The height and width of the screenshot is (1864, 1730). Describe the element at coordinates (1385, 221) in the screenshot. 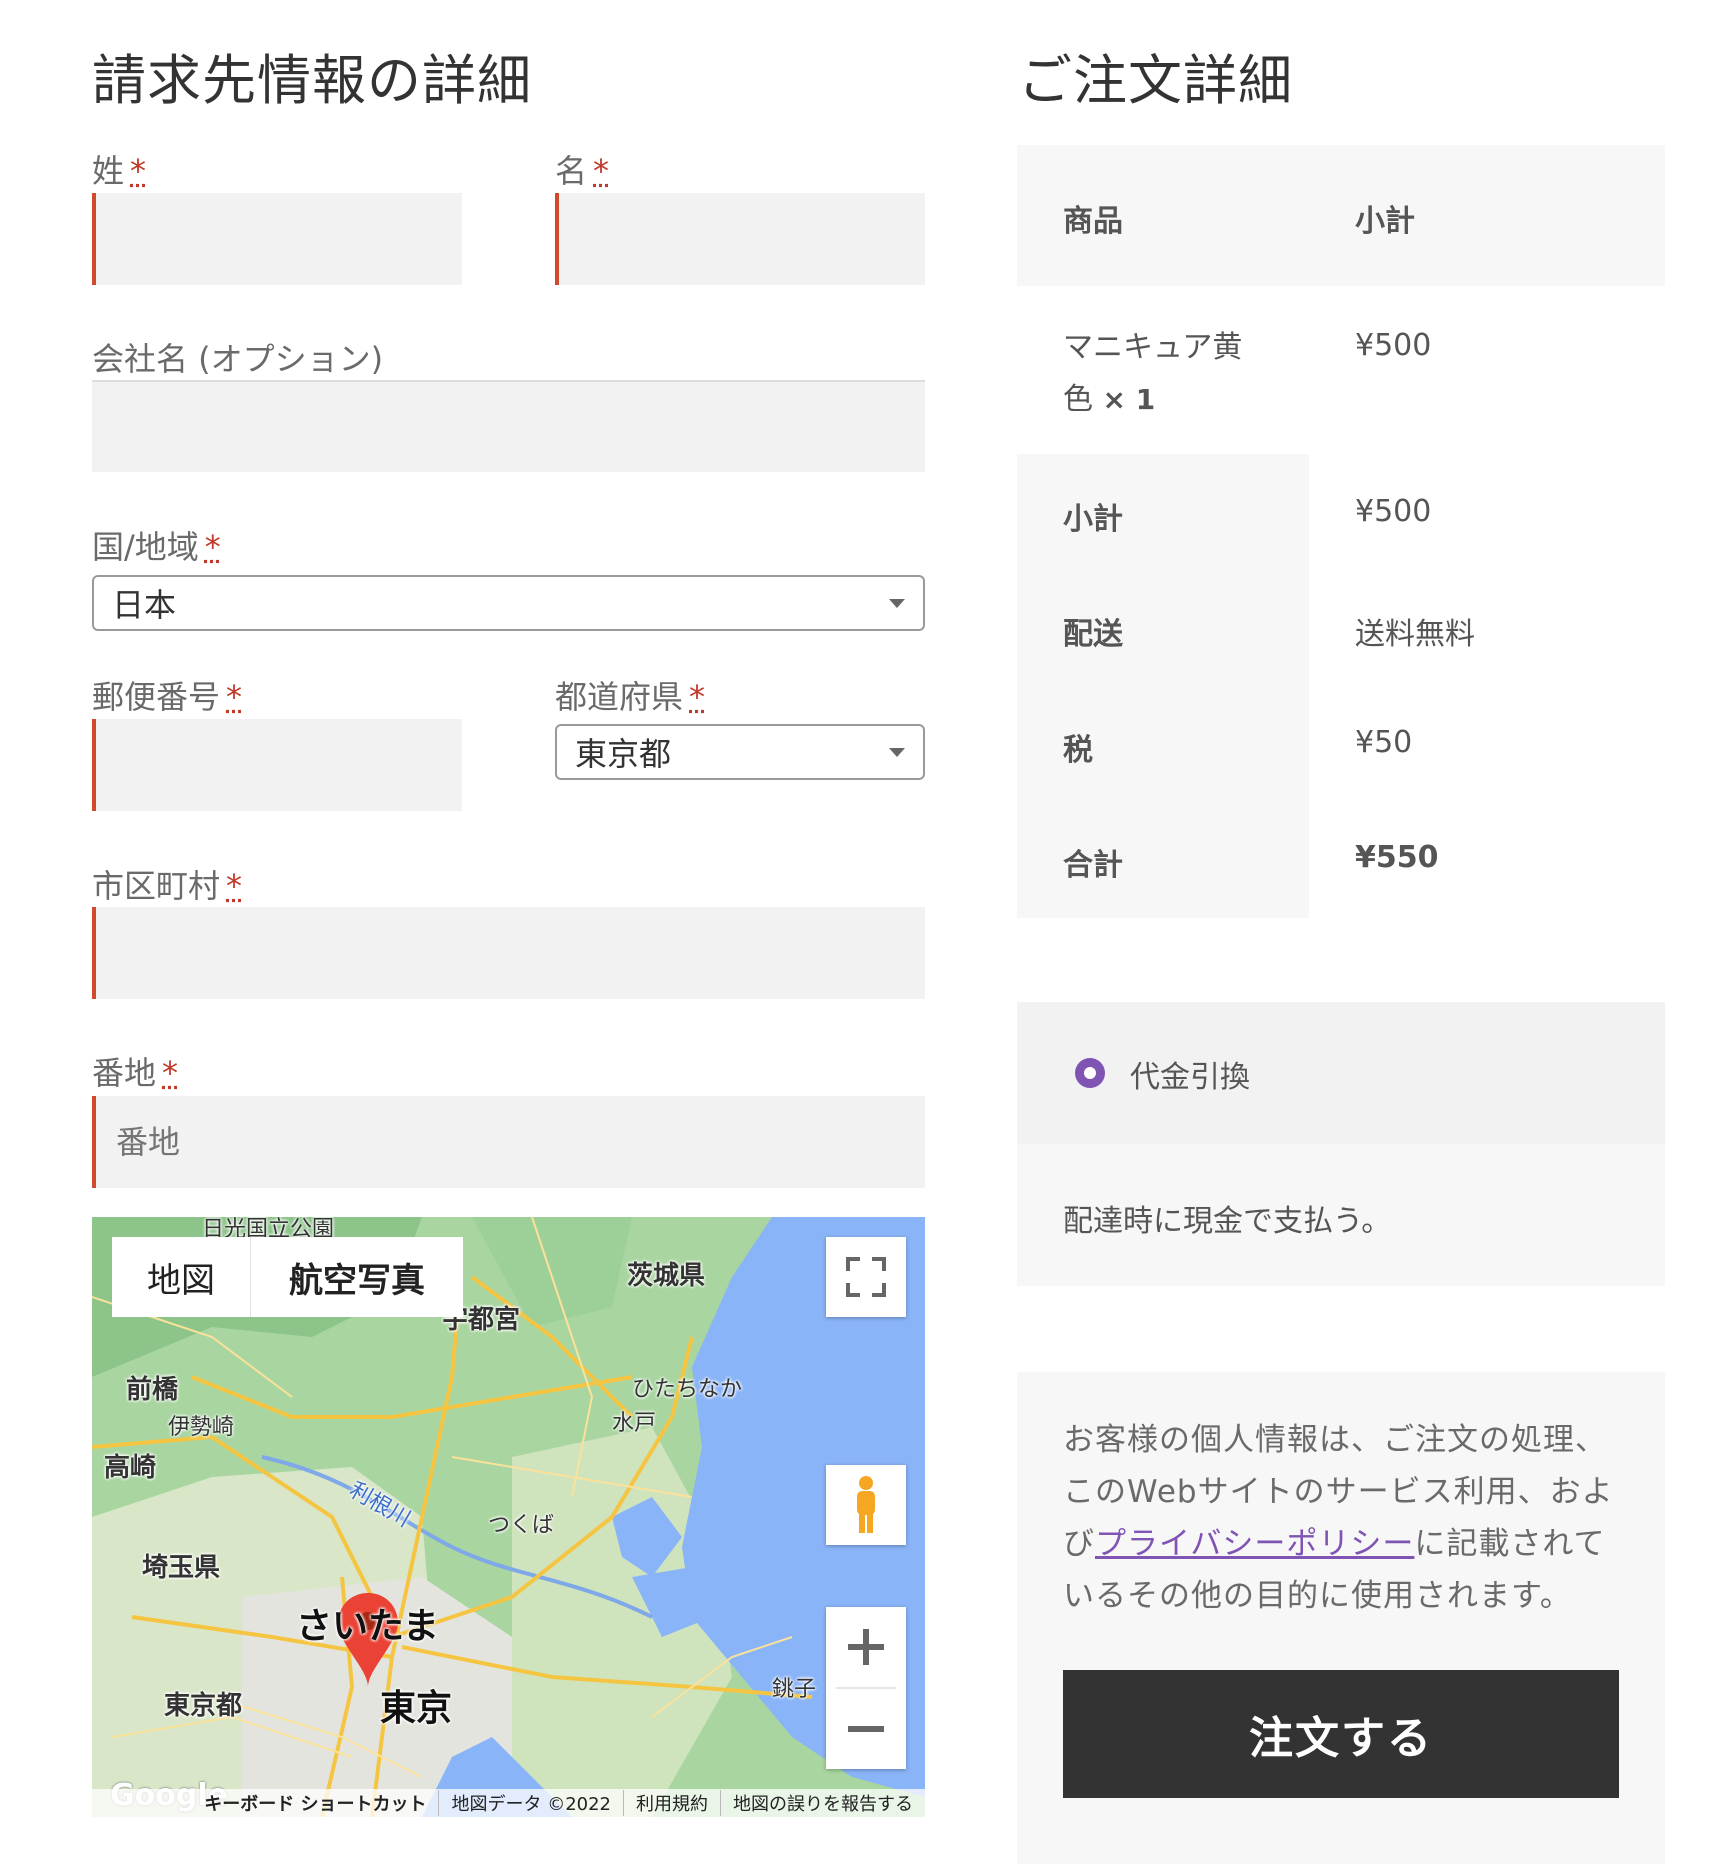

I see `col-subtotal-header: 小計` at that location.